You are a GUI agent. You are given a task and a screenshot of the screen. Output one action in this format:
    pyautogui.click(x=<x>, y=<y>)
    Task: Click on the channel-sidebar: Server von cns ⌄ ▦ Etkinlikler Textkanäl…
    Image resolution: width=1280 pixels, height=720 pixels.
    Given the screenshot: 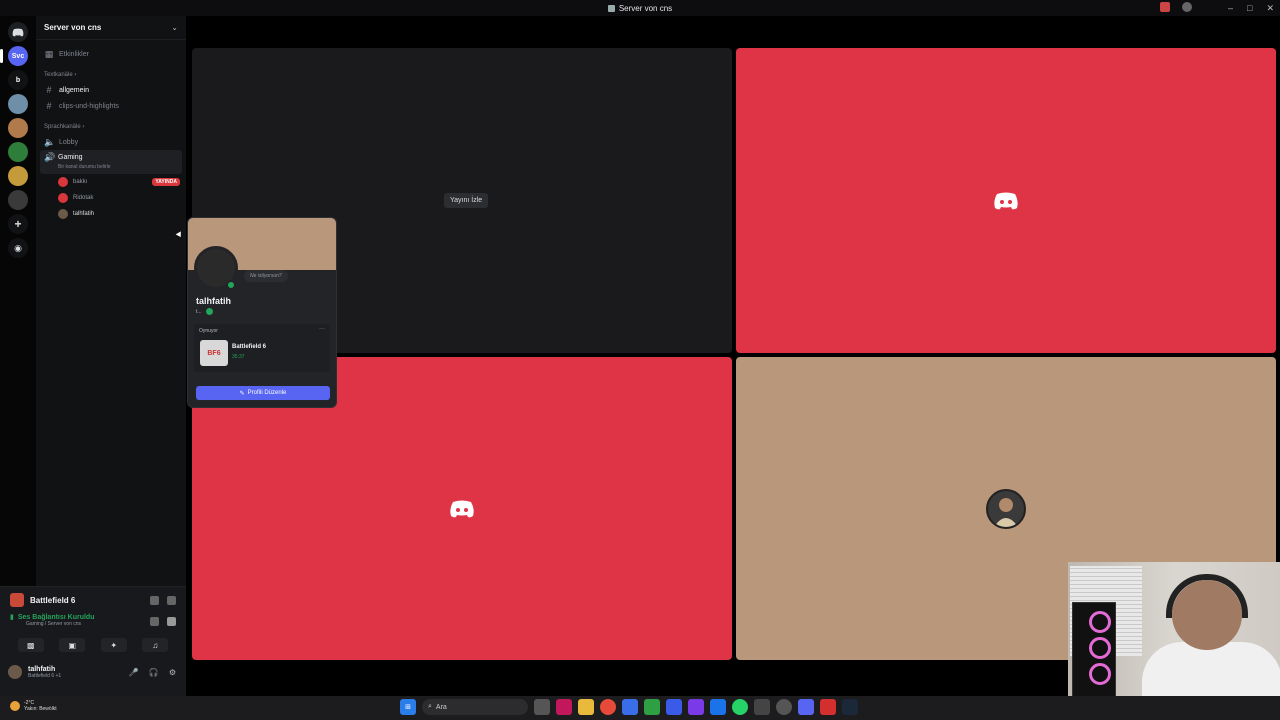 What is the action you would take?
    pyautogui.click(x=111, y=301)
    